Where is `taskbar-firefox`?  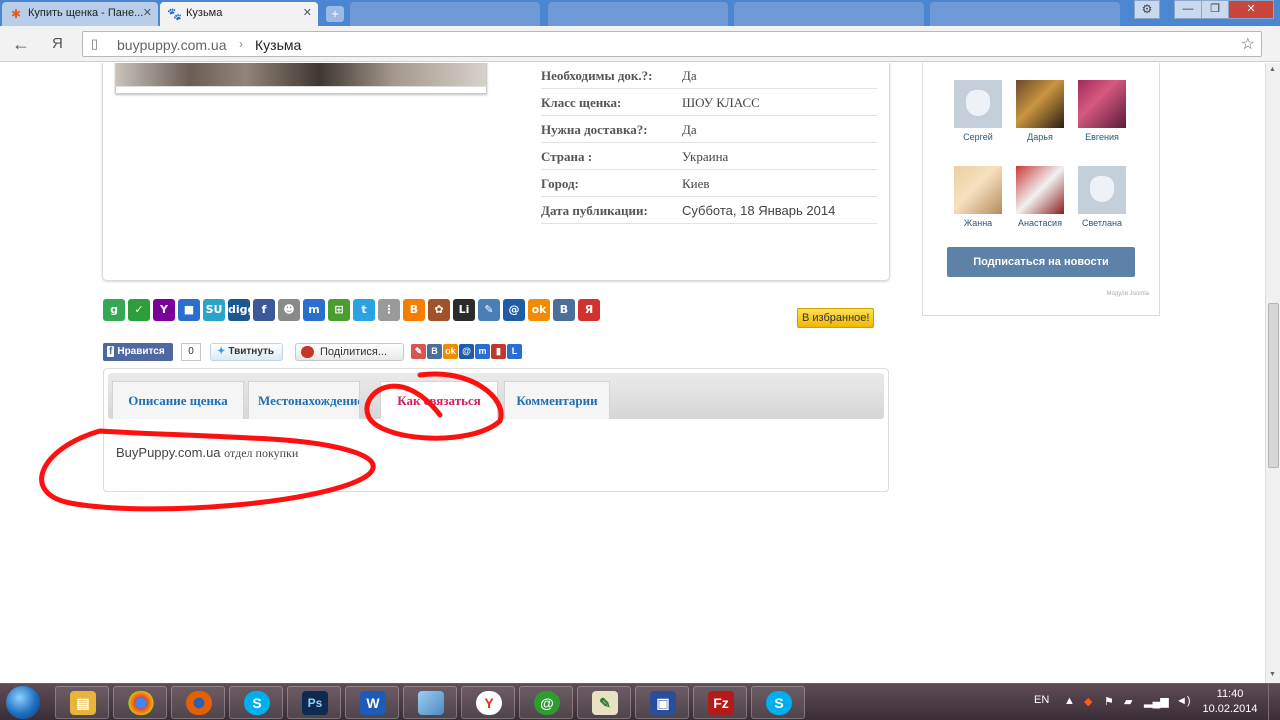 taskbar-firefox is located at coordinates (198, 702).